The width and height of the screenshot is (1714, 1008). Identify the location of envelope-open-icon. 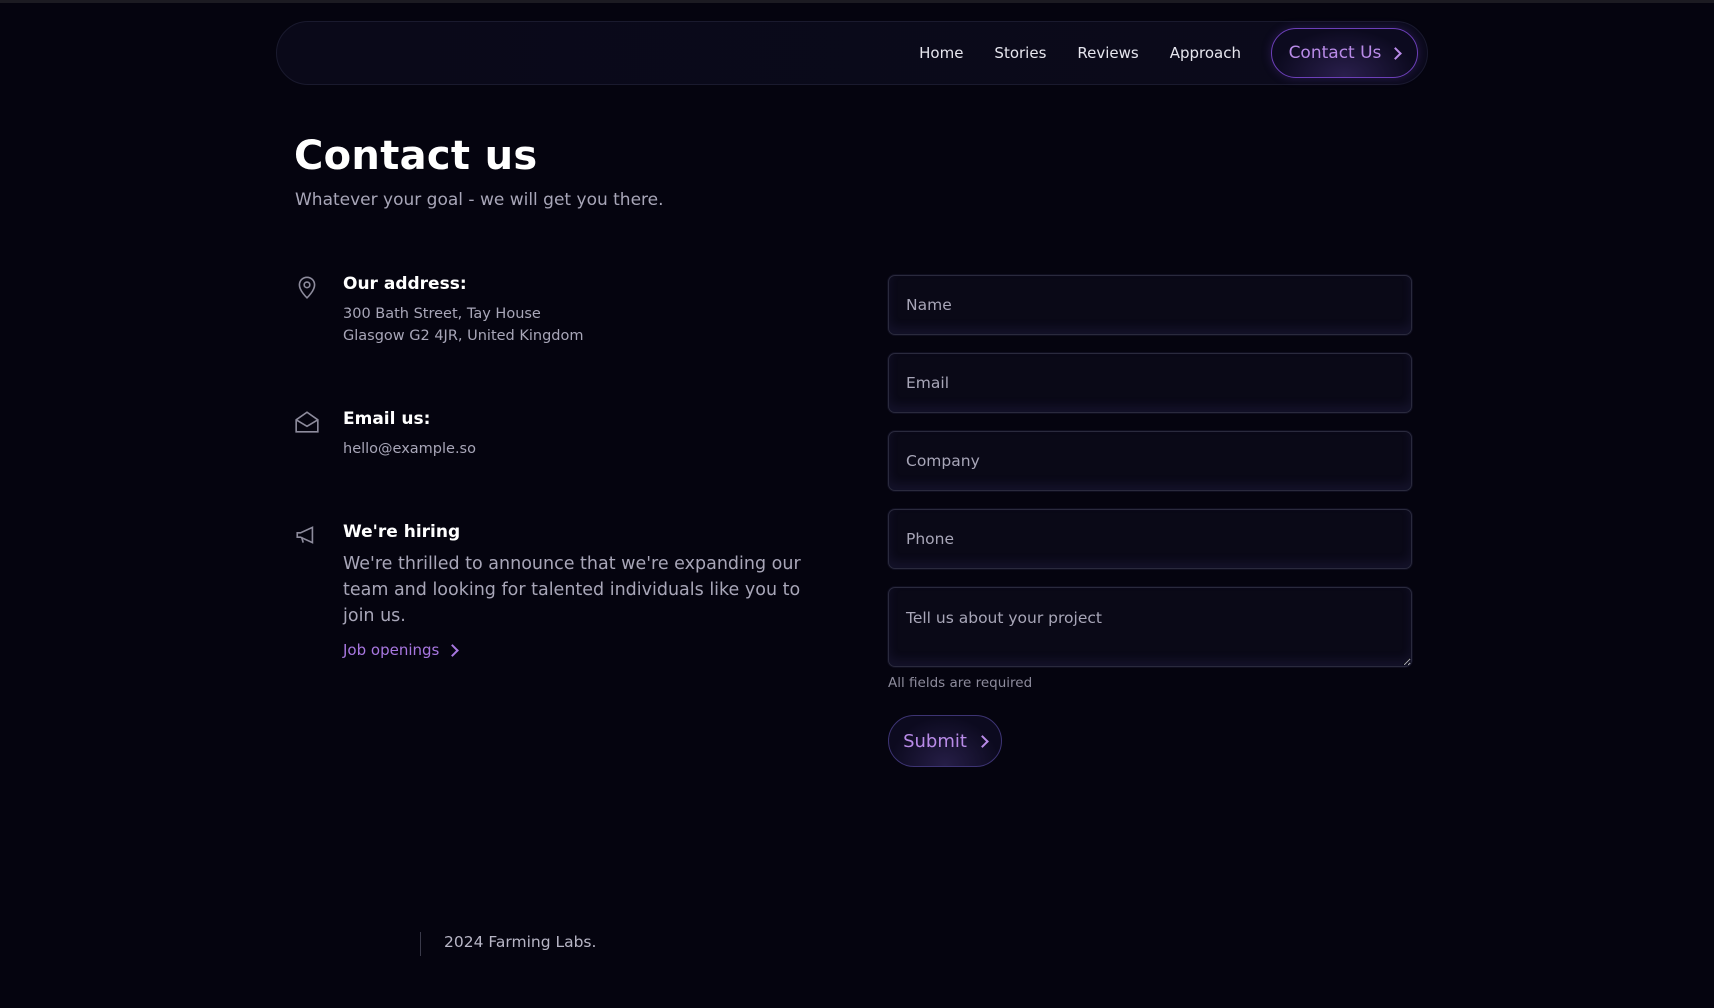
(307, 422).